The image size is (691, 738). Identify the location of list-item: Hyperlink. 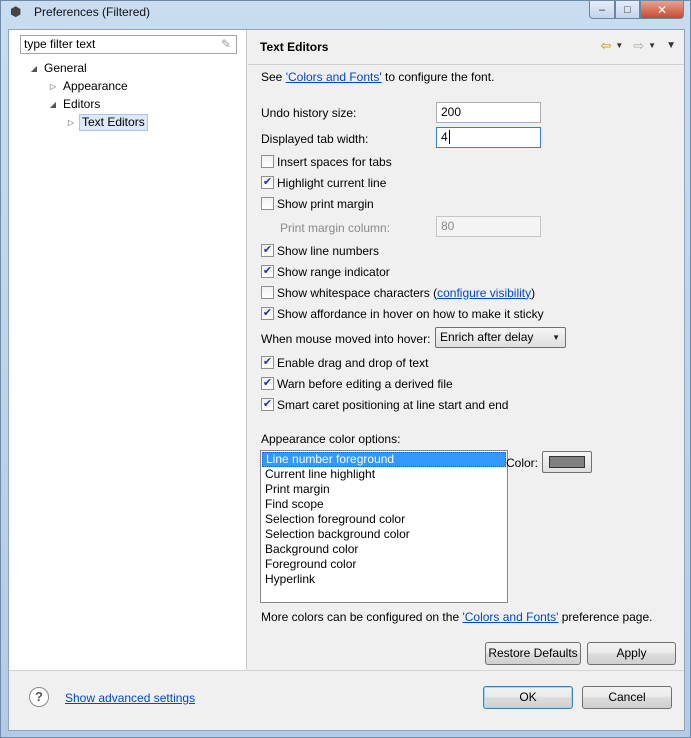
(384, 579).